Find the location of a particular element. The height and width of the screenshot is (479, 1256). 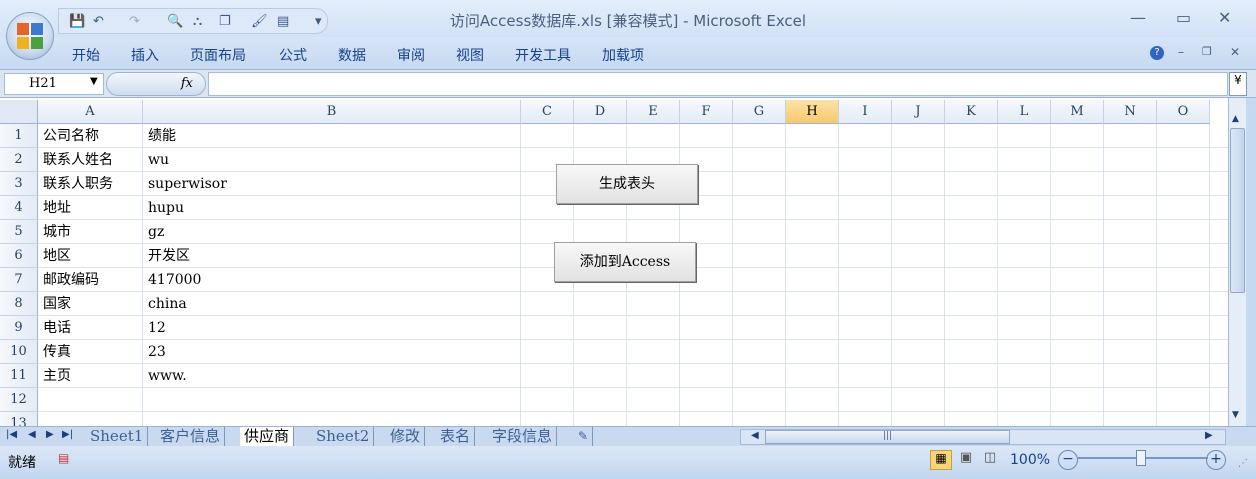

column-header-a: A is located at coordinates (90, 112).